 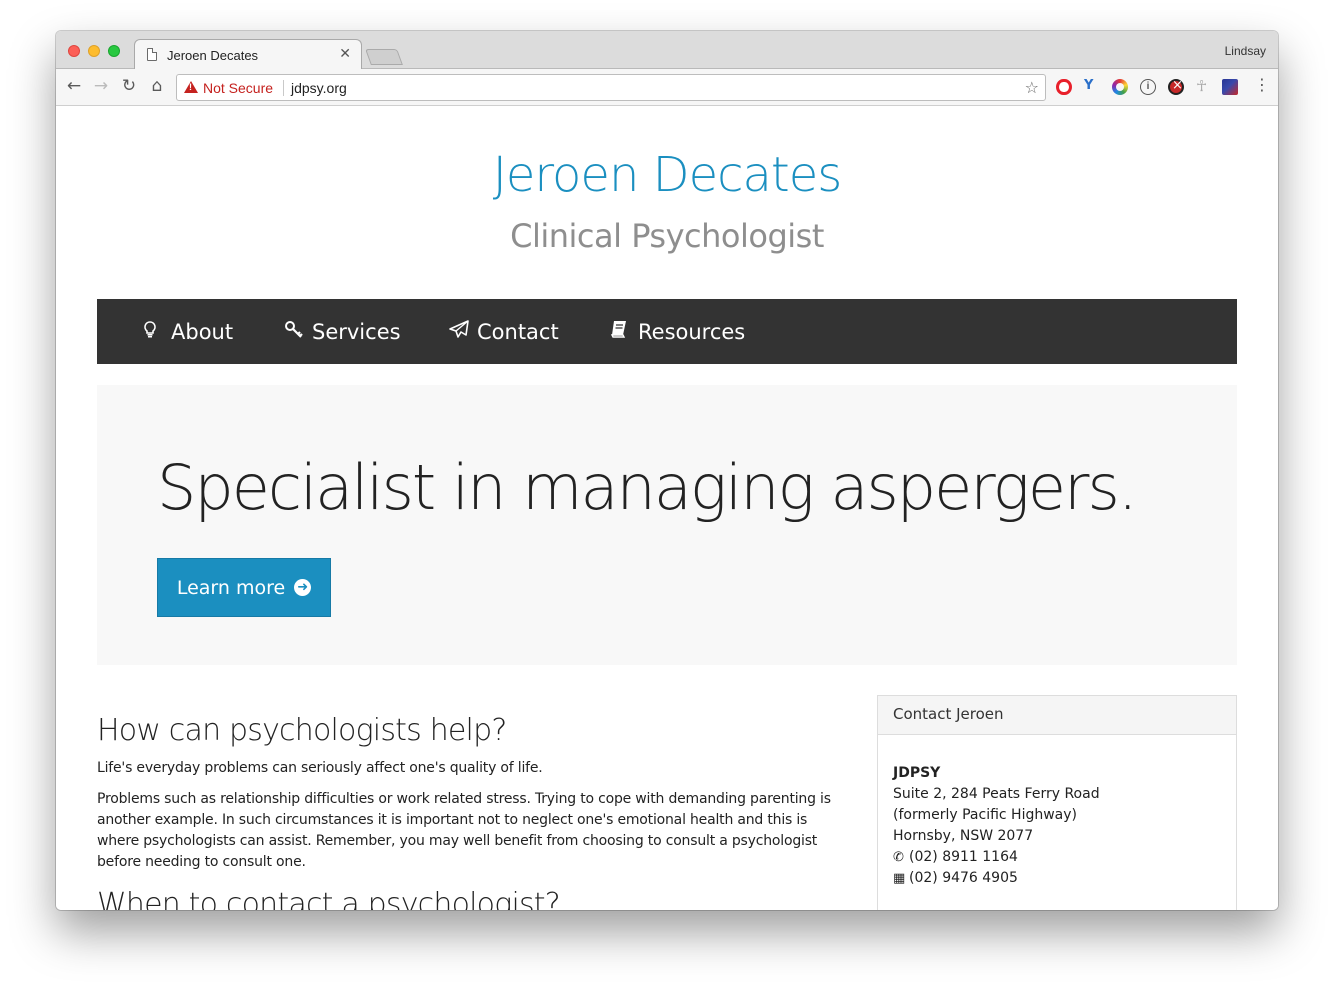 What do you see at coordinates (1057, 857) in the screenshot?
I see `phone-row: ✆ (02) 8911 1164` at bounding box center [1057, 857].